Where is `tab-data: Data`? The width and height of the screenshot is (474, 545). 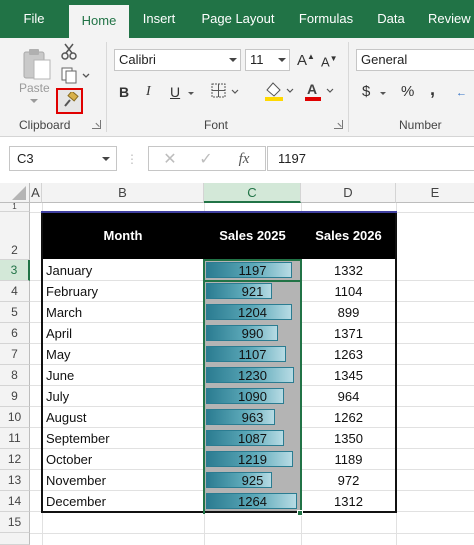 tab-data: Data is located at coordinates (391, 19).